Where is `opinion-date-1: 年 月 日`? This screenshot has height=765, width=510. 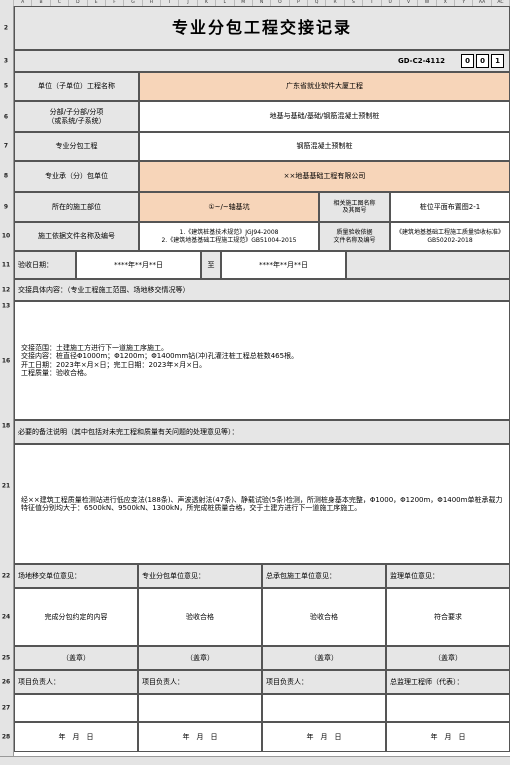 opinion-date-1: 年 月 日 is located at coordinates (76, 737).